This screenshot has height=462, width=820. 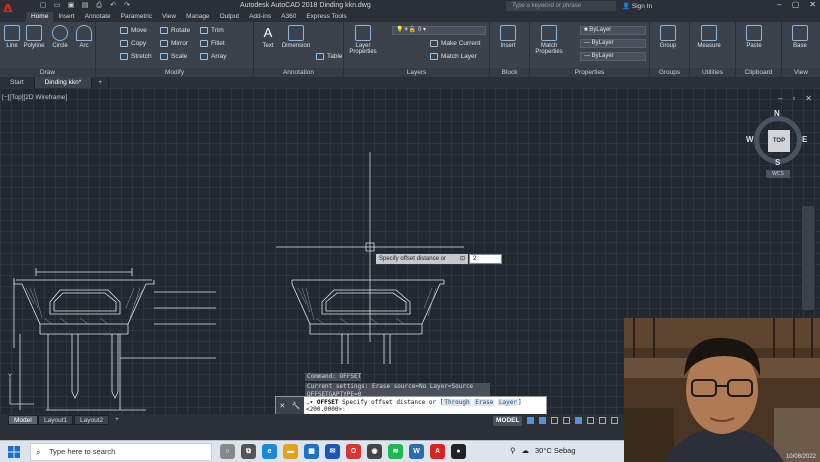 What do you see at coordinates (462, 259) in the screenshot?
I see `dynamic-input-menu-icon: ⊡` at bounding box center [462, 259].